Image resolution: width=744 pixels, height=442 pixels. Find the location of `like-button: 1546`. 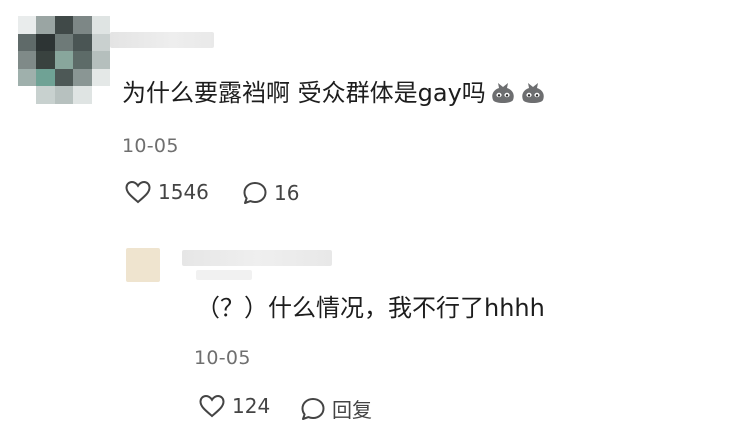

like-button: 1546 is located at coordinates (166, 192).